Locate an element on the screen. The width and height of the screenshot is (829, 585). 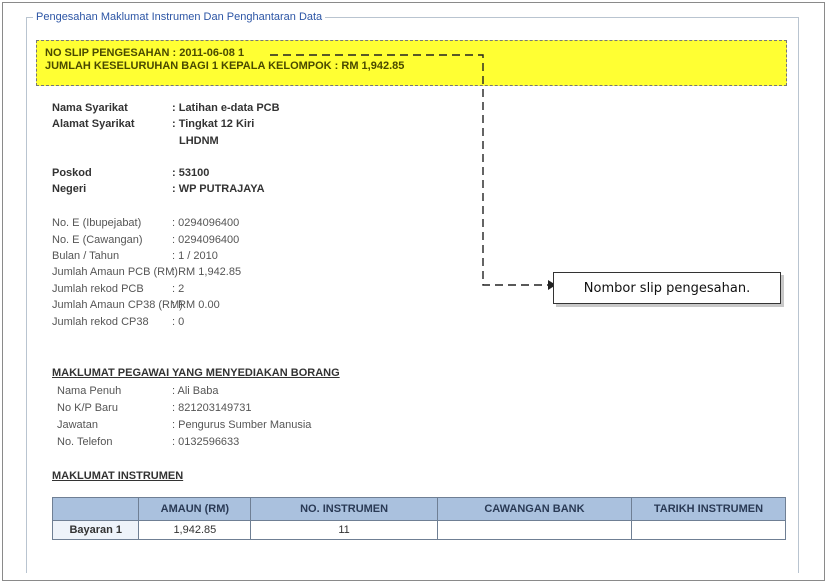
preparer-value: : 0132596633 is located at coordinates (206, 442).